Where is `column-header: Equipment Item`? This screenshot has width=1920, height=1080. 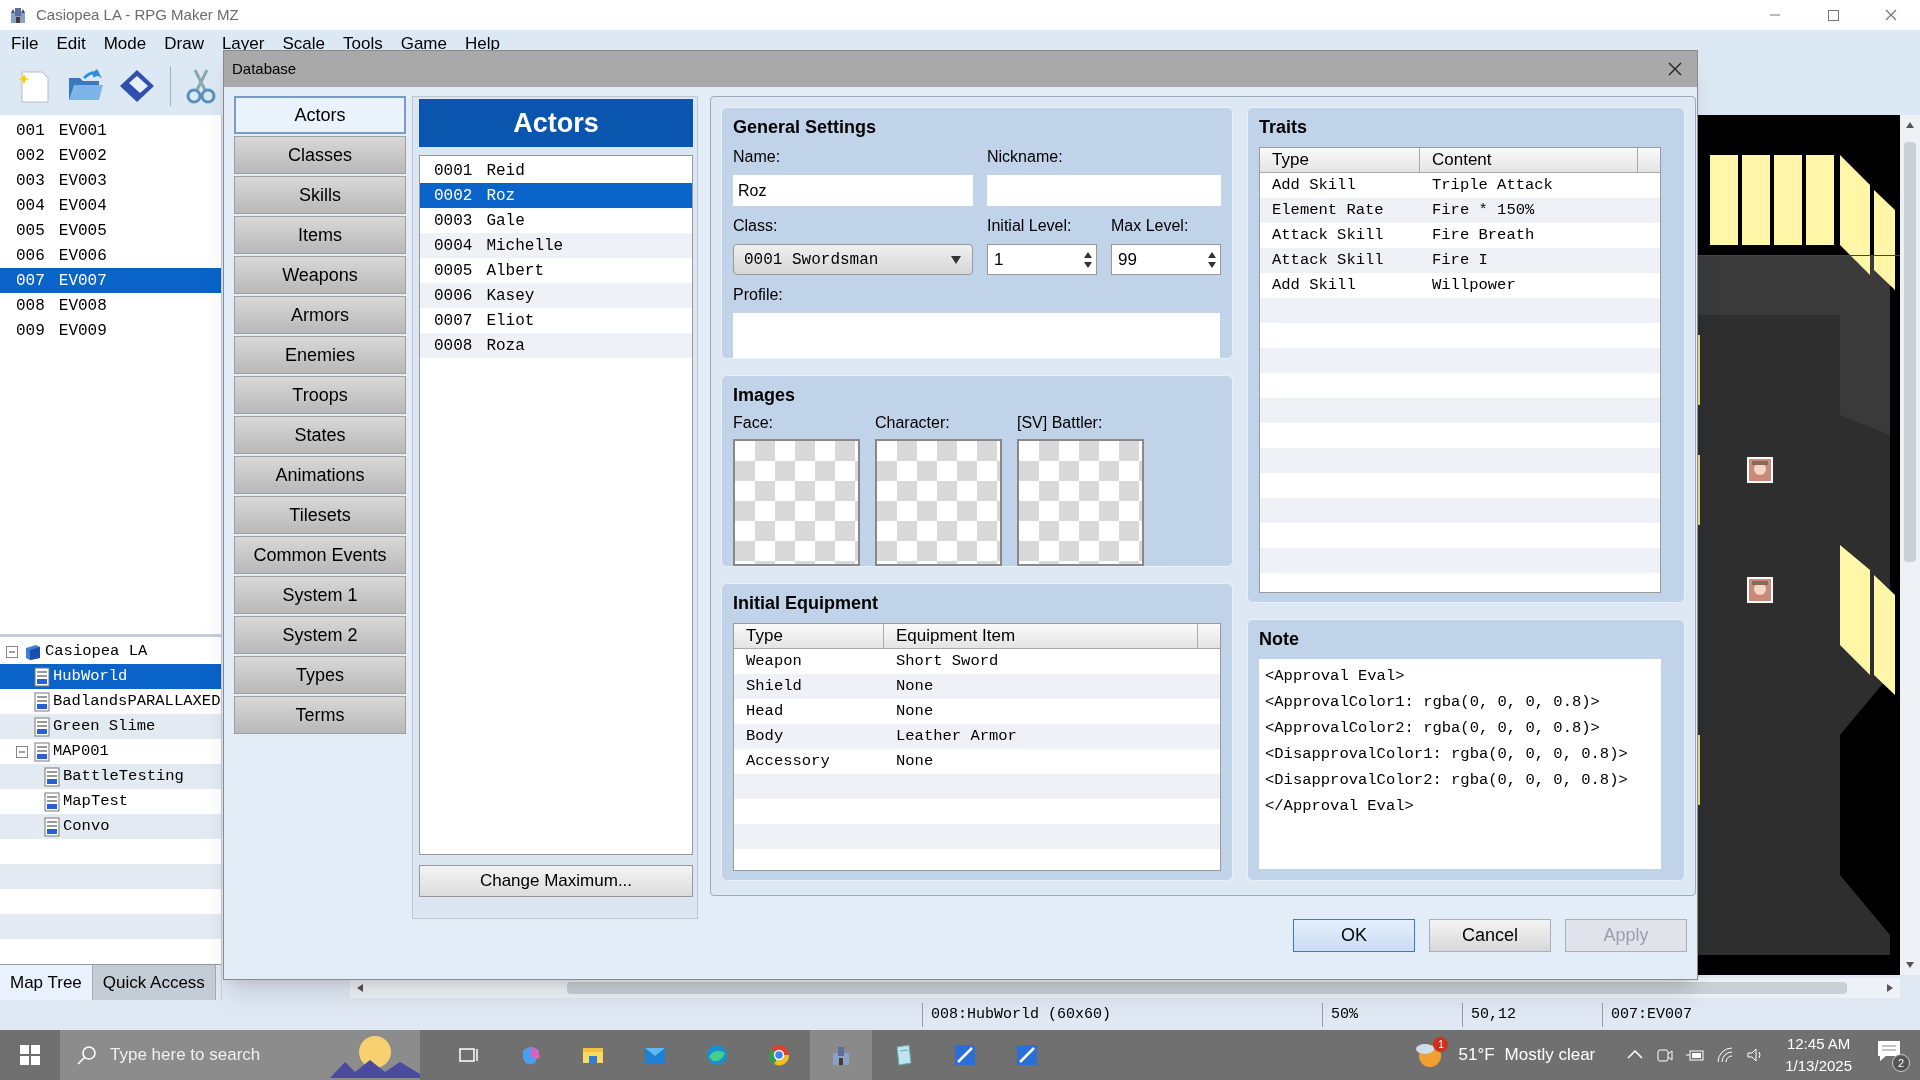
column-header: Equipment Item is located at coordinates (1041, 636).